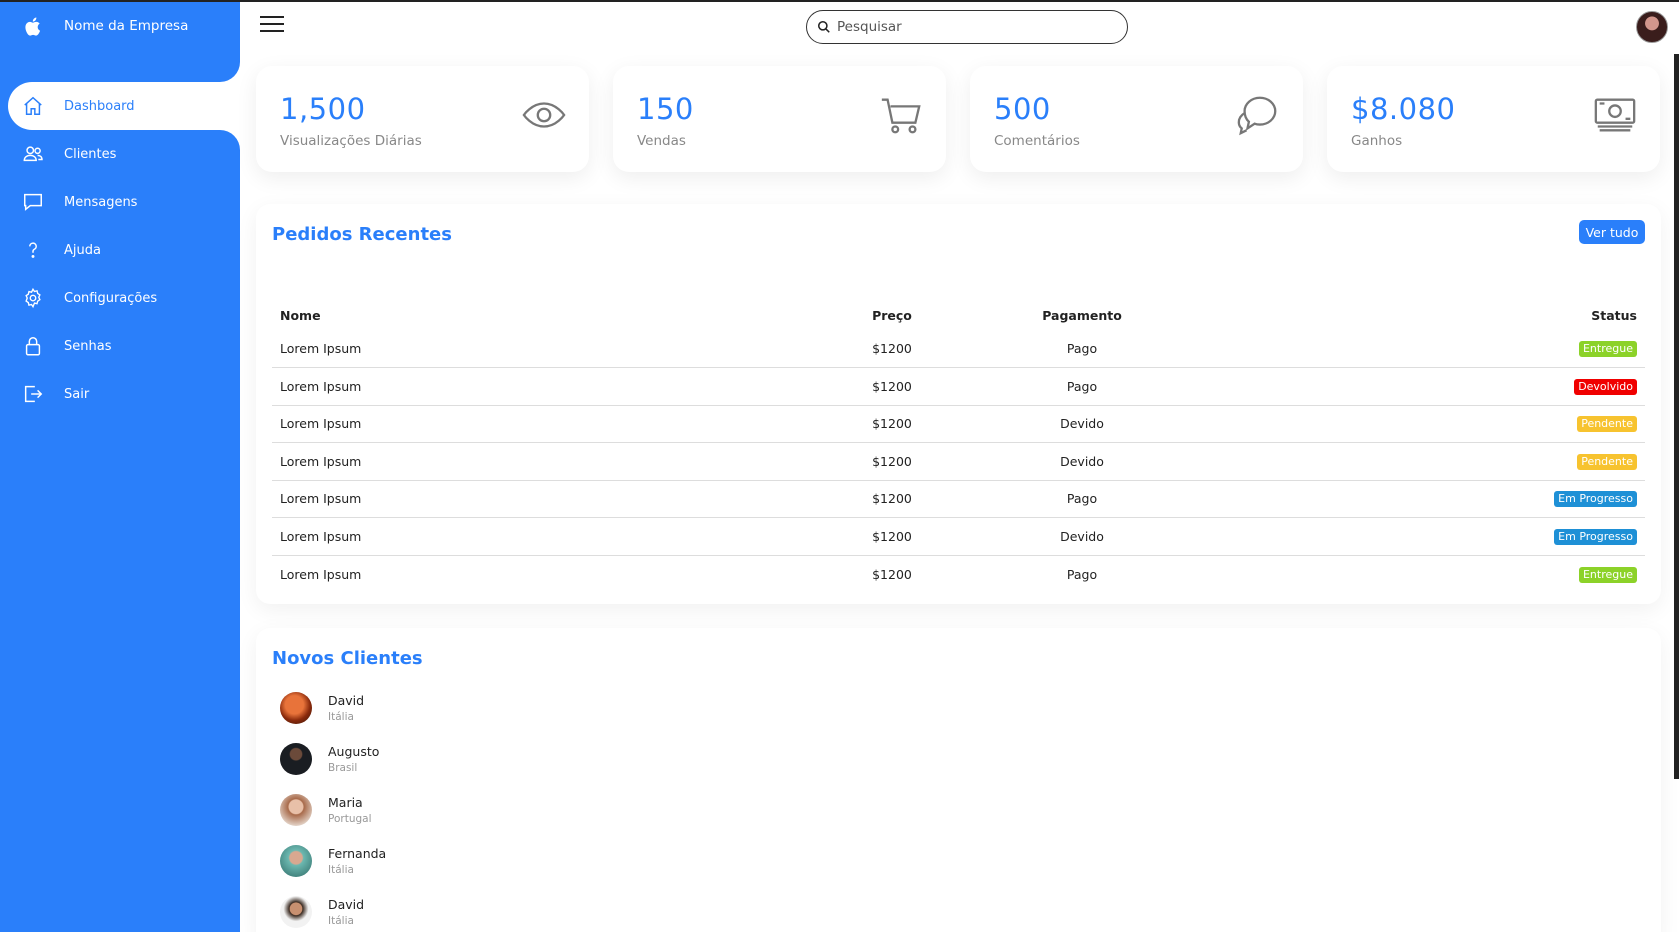 The image size is (1679, 932). I want to click on list-item: Augusto Brasil, so click(333, 758).